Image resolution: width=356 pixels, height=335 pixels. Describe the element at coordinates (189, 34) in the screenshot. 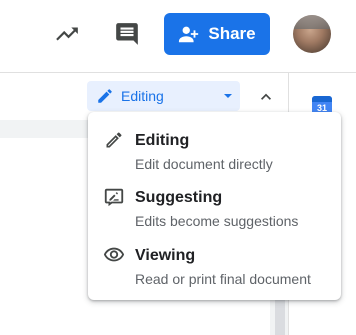

I see `person-add-icon` at that location.